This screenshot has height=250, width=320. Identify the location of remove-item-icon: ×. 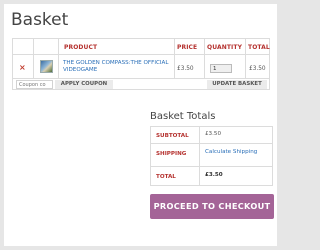
(22, 67).